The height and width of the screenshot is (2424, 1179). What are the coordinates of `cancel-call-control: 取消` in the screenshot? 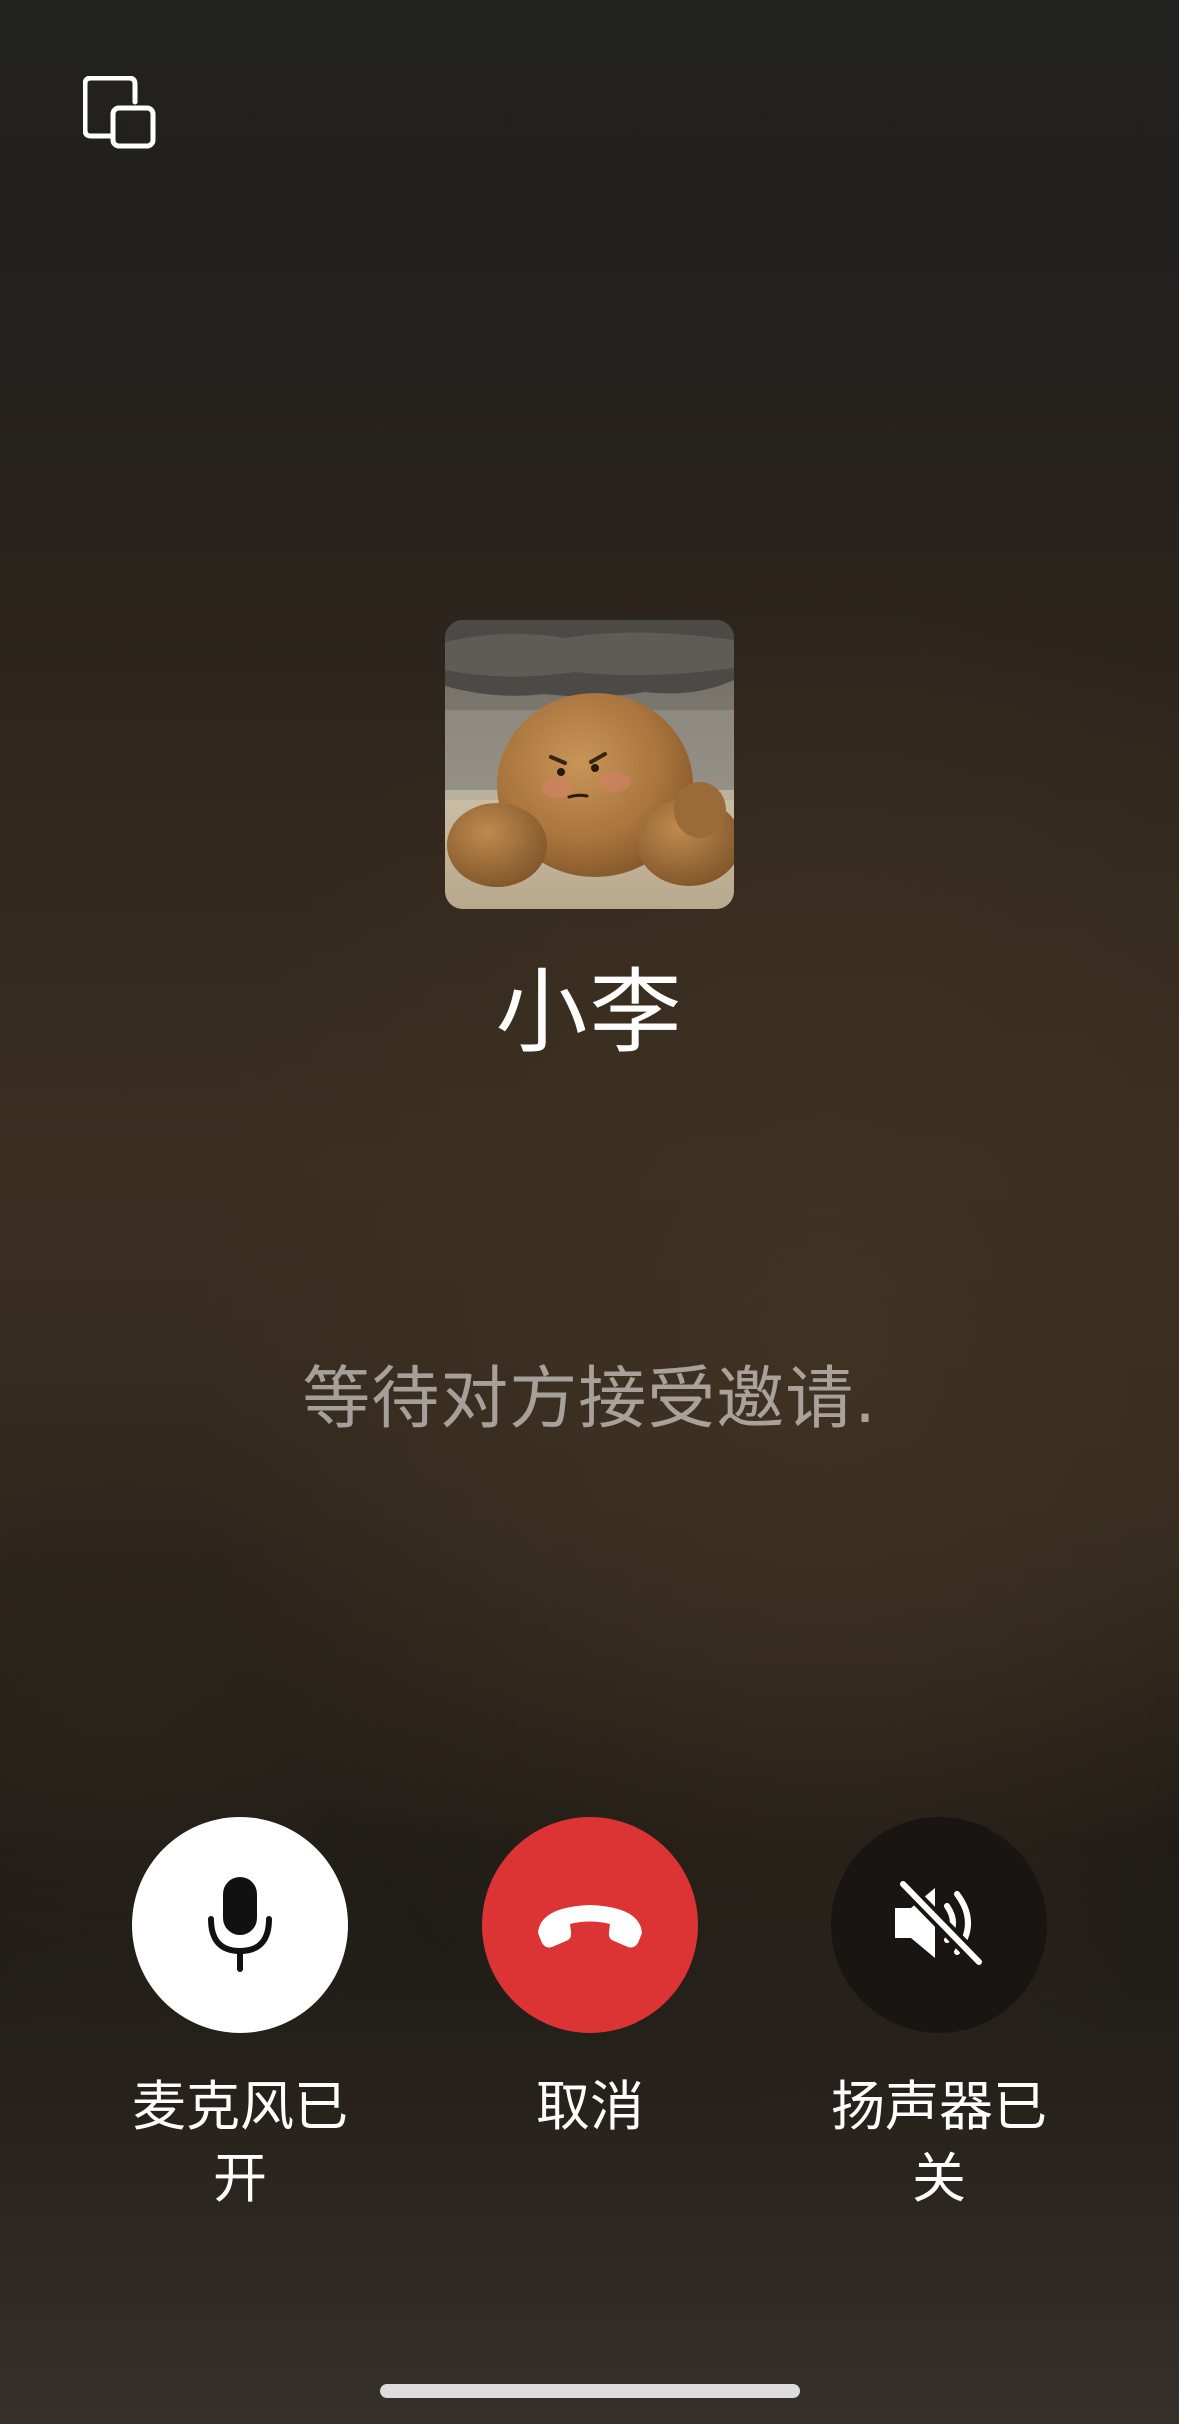 It's located at (590, 1980).